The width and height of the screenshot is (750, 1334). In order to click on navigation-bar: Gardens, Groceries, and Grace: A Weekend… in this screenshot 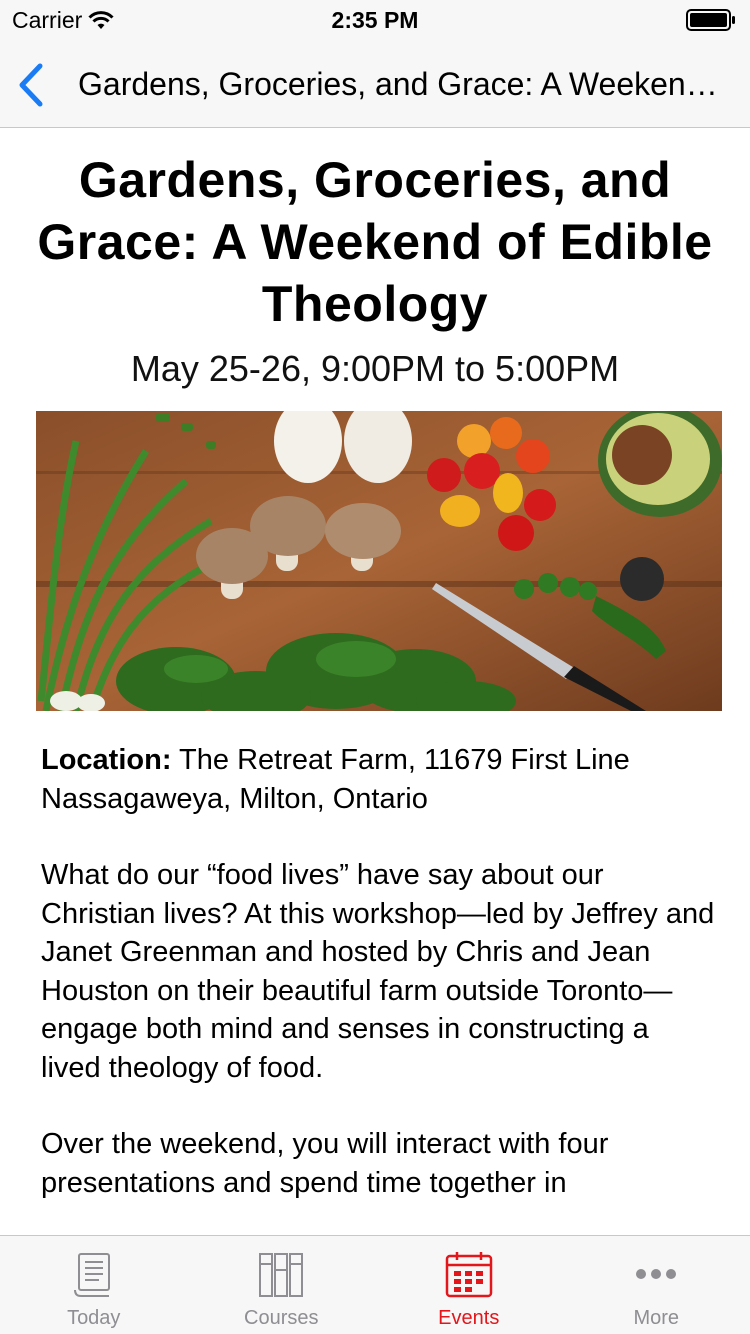, I will do `click(375, 84)`.